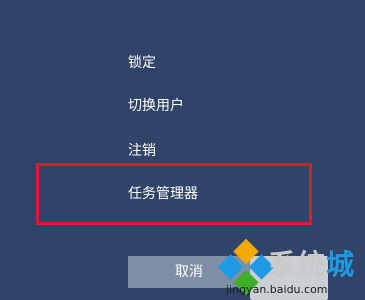 Image resolution: width=365 pixels, height=300 pixels. I want to click on watermark-brand: 系统城, so click(311, 265).